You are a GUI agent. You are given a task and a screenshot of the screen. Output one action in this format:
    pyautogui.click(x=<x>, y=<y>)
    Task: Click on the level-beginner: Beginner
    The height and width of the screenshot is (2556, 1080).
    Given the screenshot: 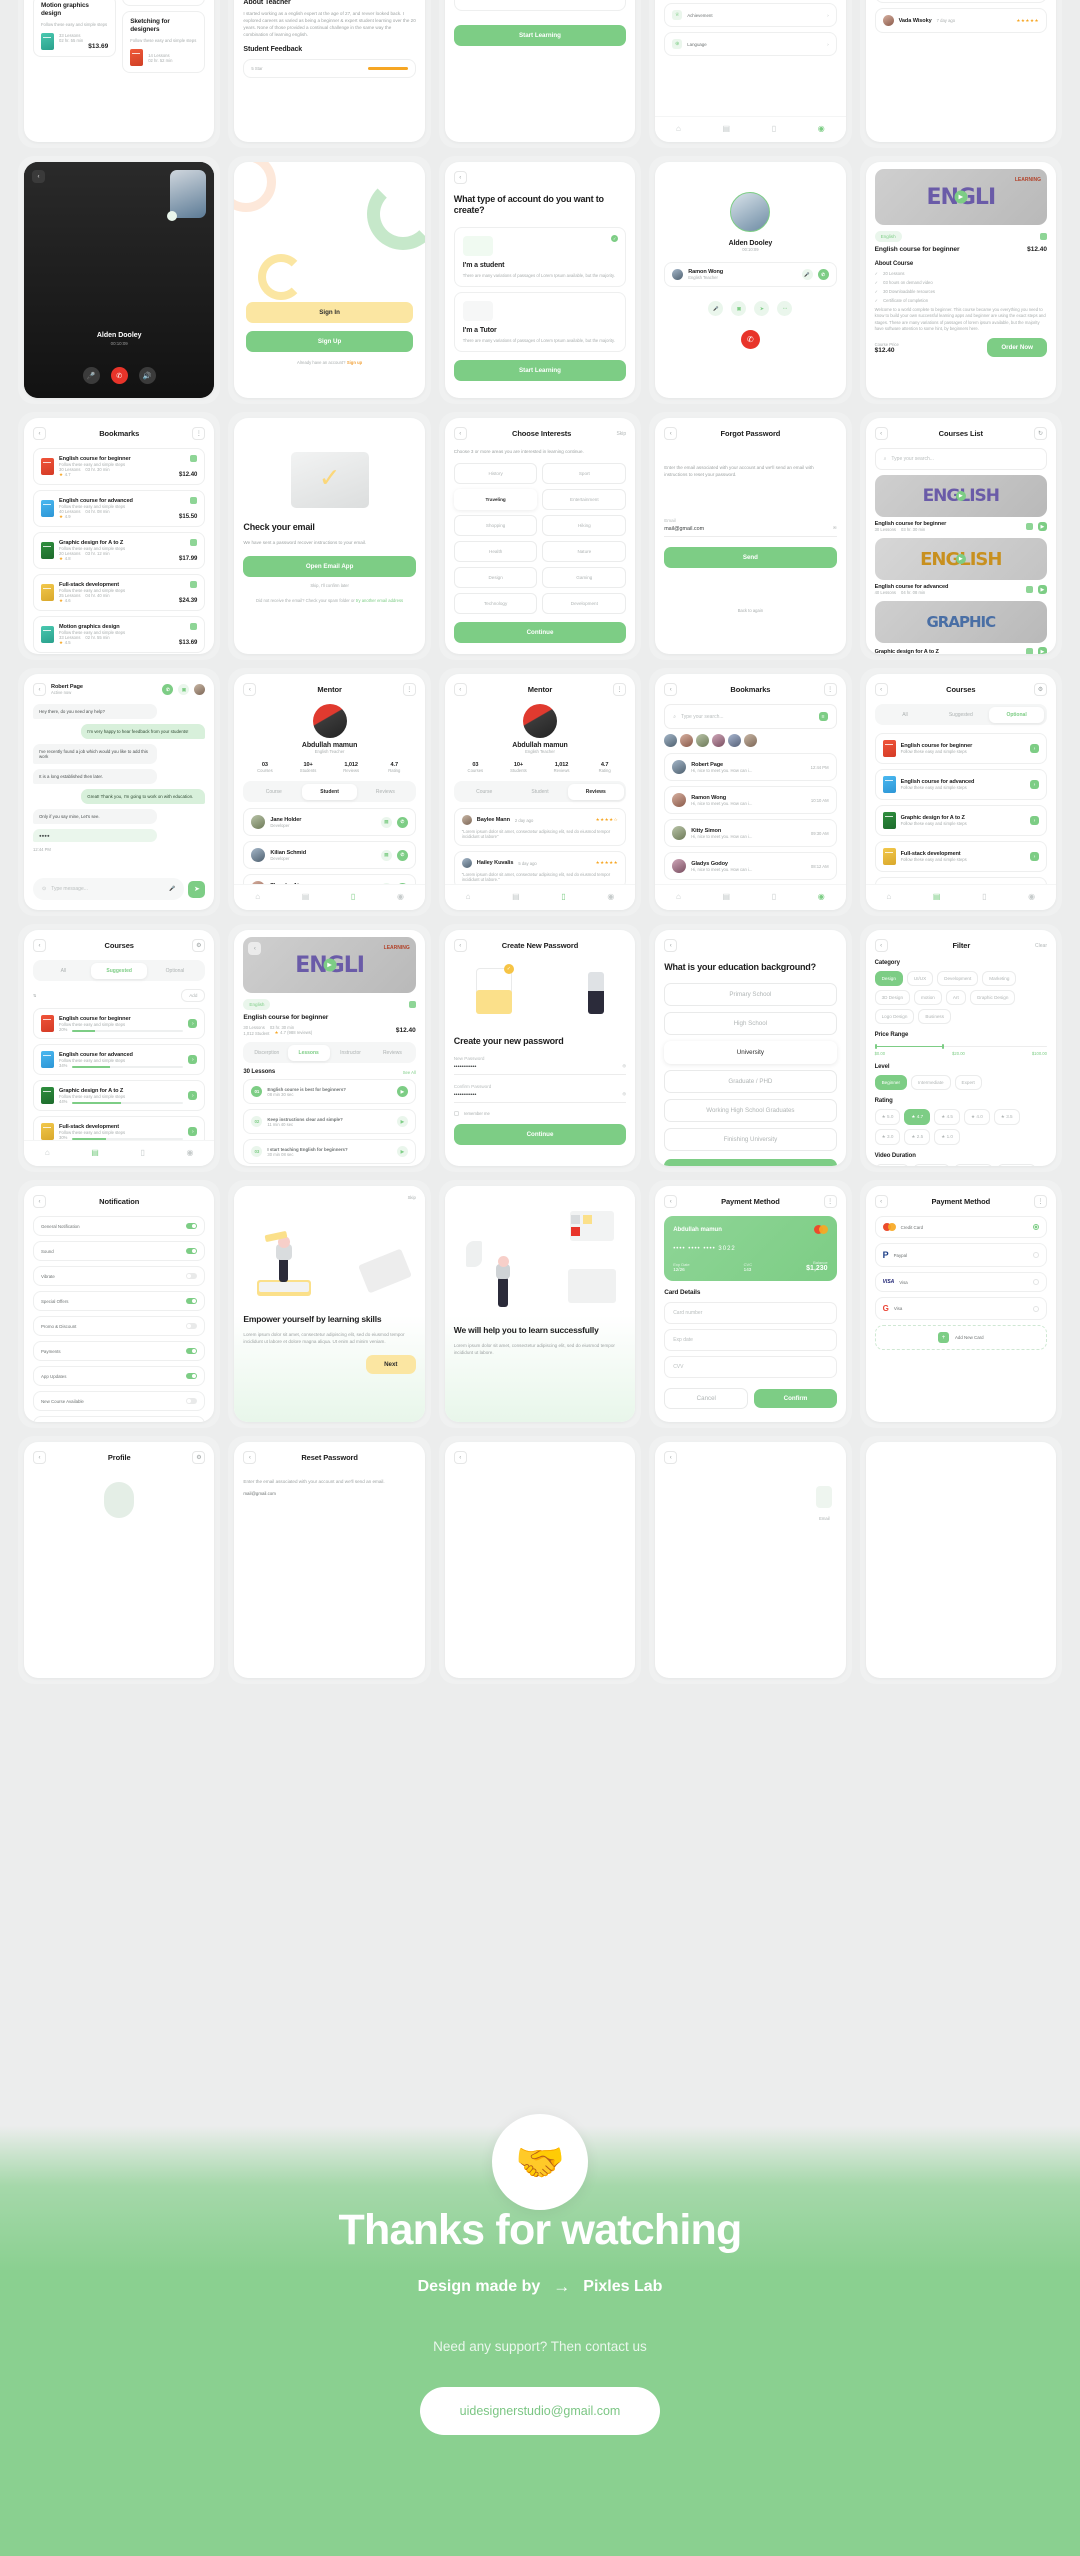 What is the action you would take?
    pyautogui.click(x=890, y=1082)
    